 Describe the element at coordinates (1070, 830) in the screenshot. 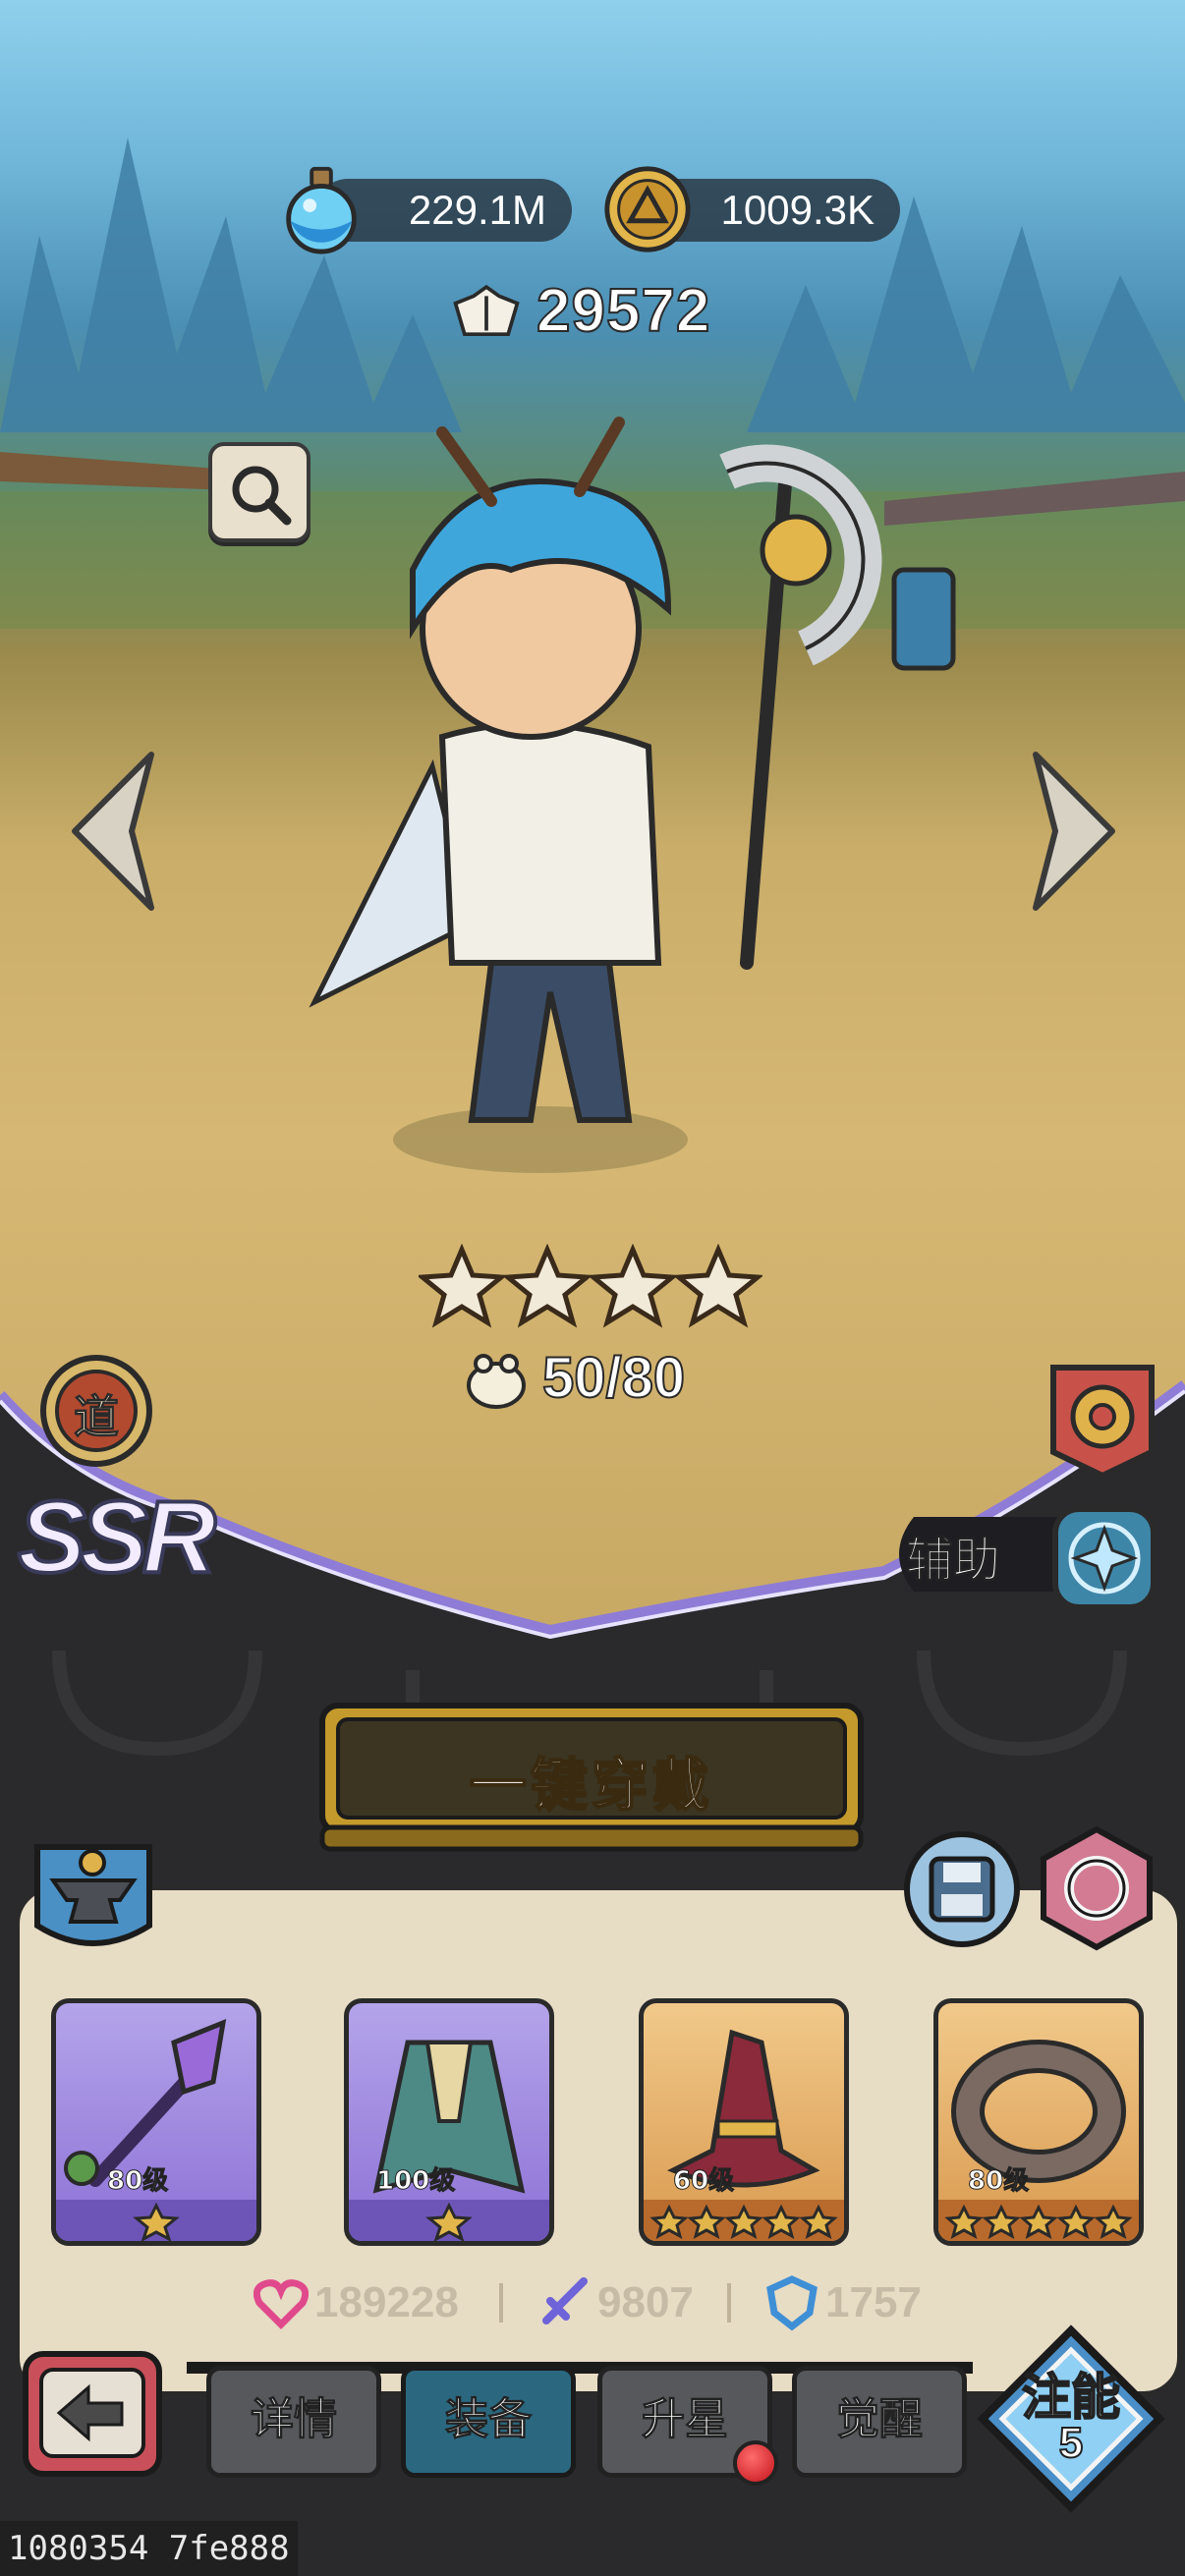

I see `next-hero-arrow-icon` at that location.